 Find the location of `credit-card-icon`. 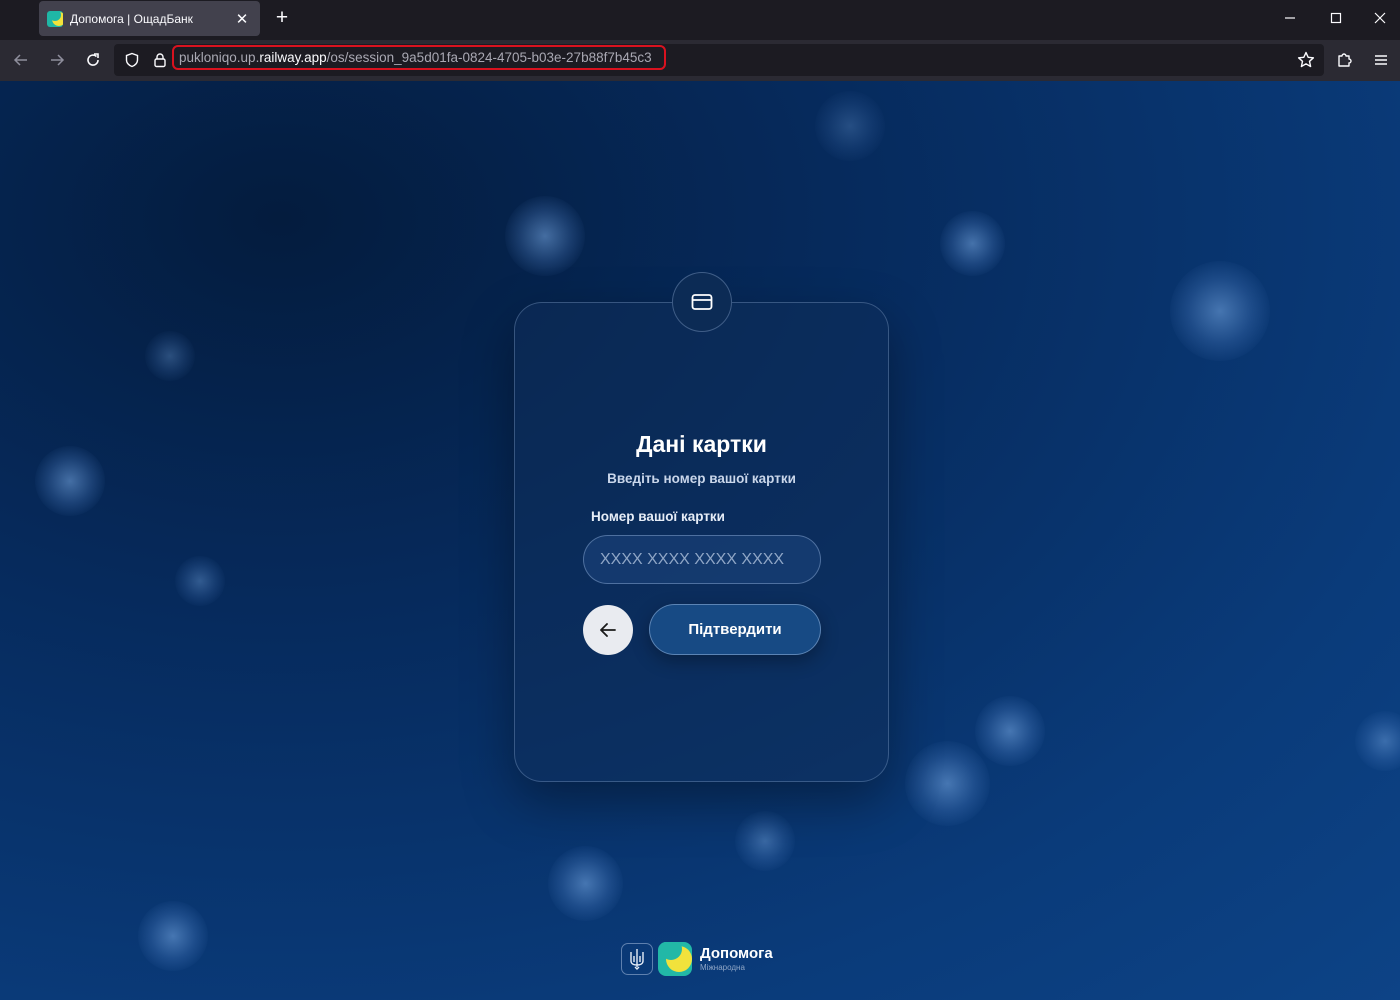

credit-card-icon is located at coordinates (702, 302).